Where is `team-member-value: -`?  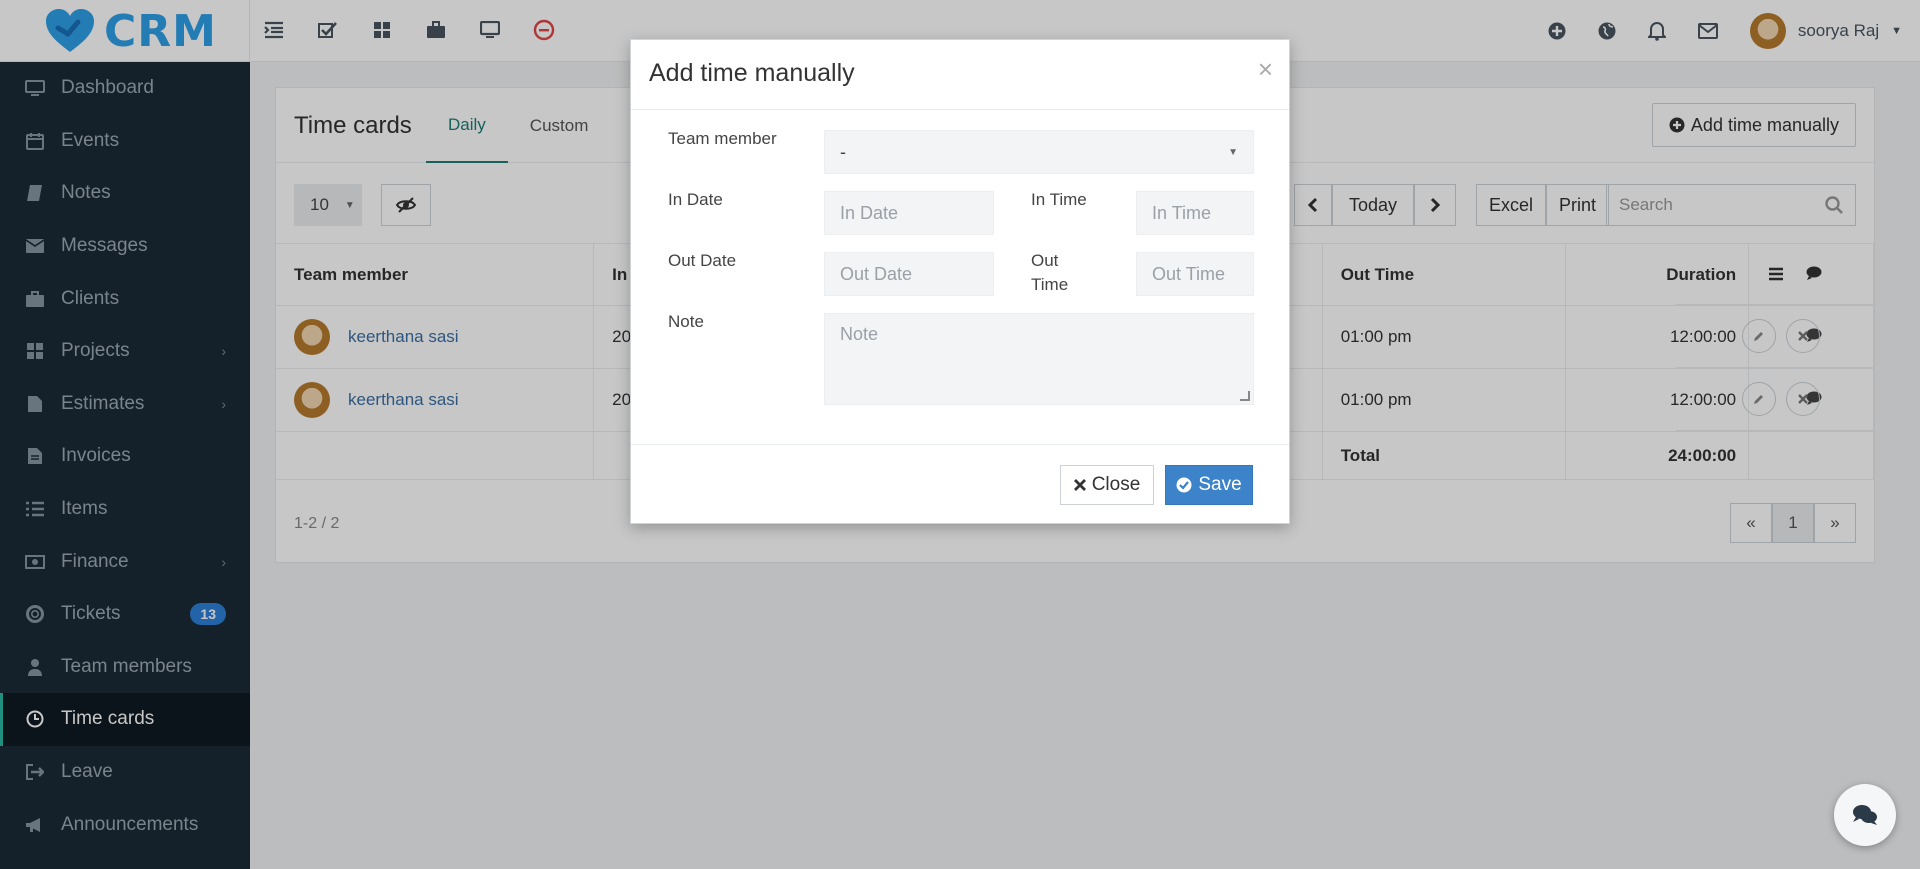 team-member-value: - is located at coordinates (843, 151).